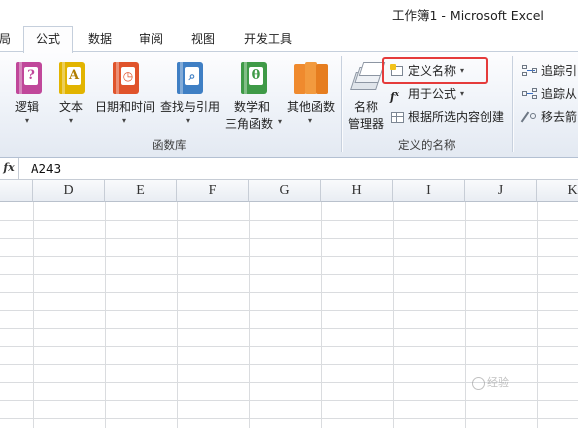  I want to click on create-from-selection-button: 根据所选内容创建, so click(447, 117).